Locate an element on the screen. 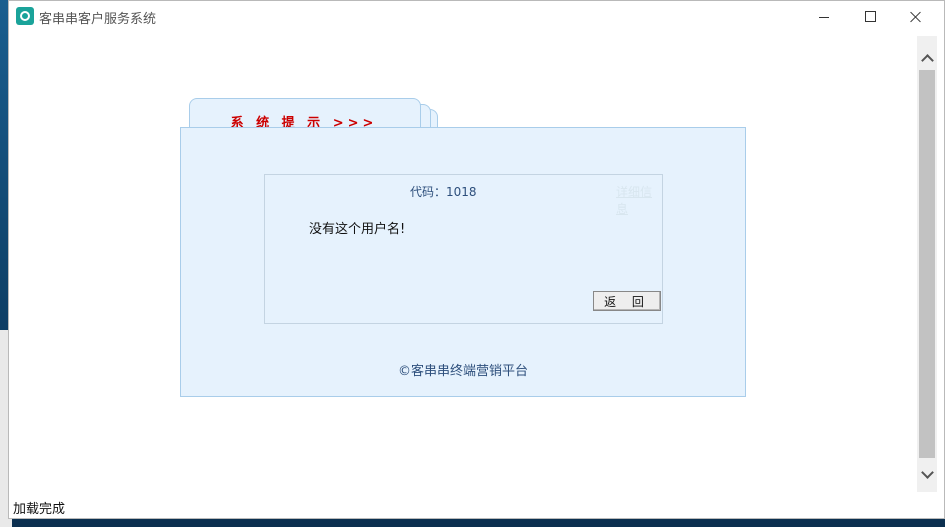  scroll-up-button is located at coordinates (927, 58).